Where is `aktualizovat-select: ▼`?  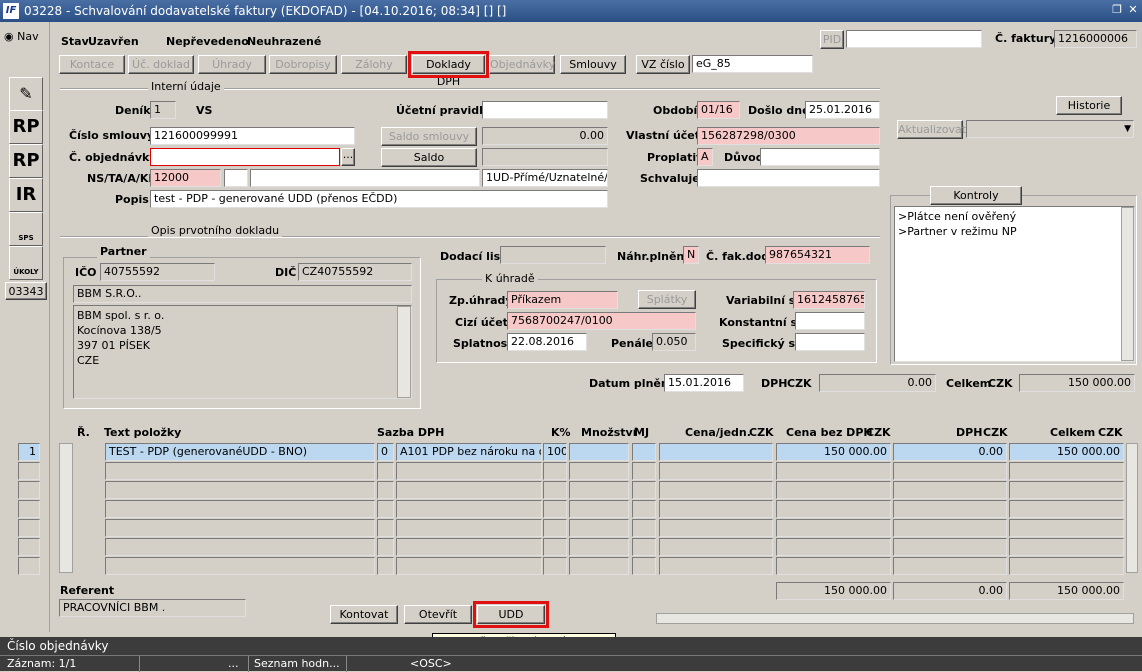 aktualizovat-select: ▼ is located at coordinates (1050, 129).